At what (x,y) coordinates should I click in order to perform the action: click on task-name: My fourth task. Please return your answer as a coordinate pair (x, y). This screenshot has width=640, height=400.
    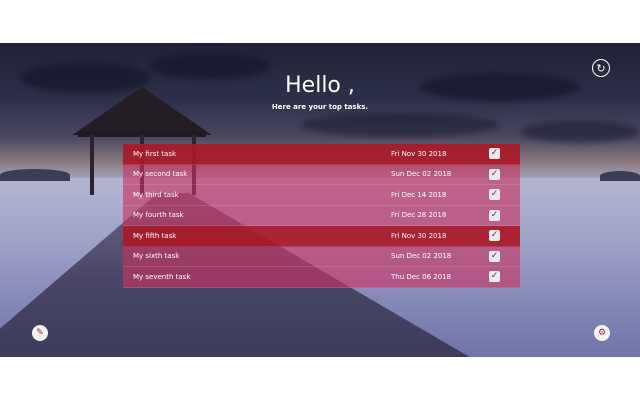
    Looking at the image, I should click on (158, 215).